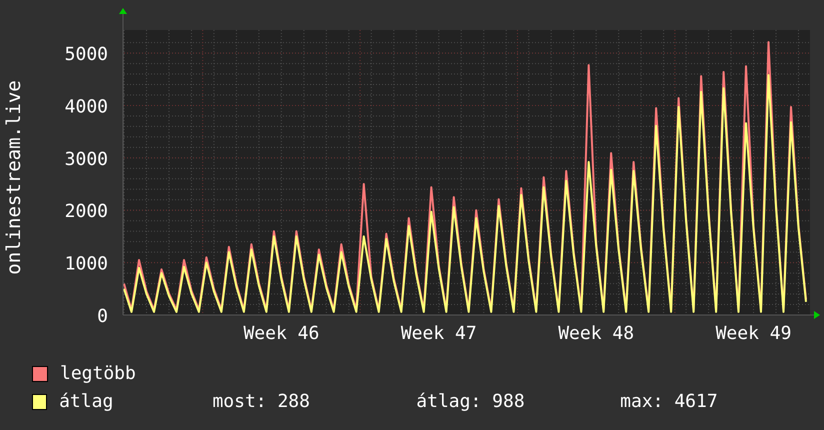  What do you see at coordinates (438, 333) in the screenshot?
I see `x-tick-label: Week 47` at bounding box center [438, 333].